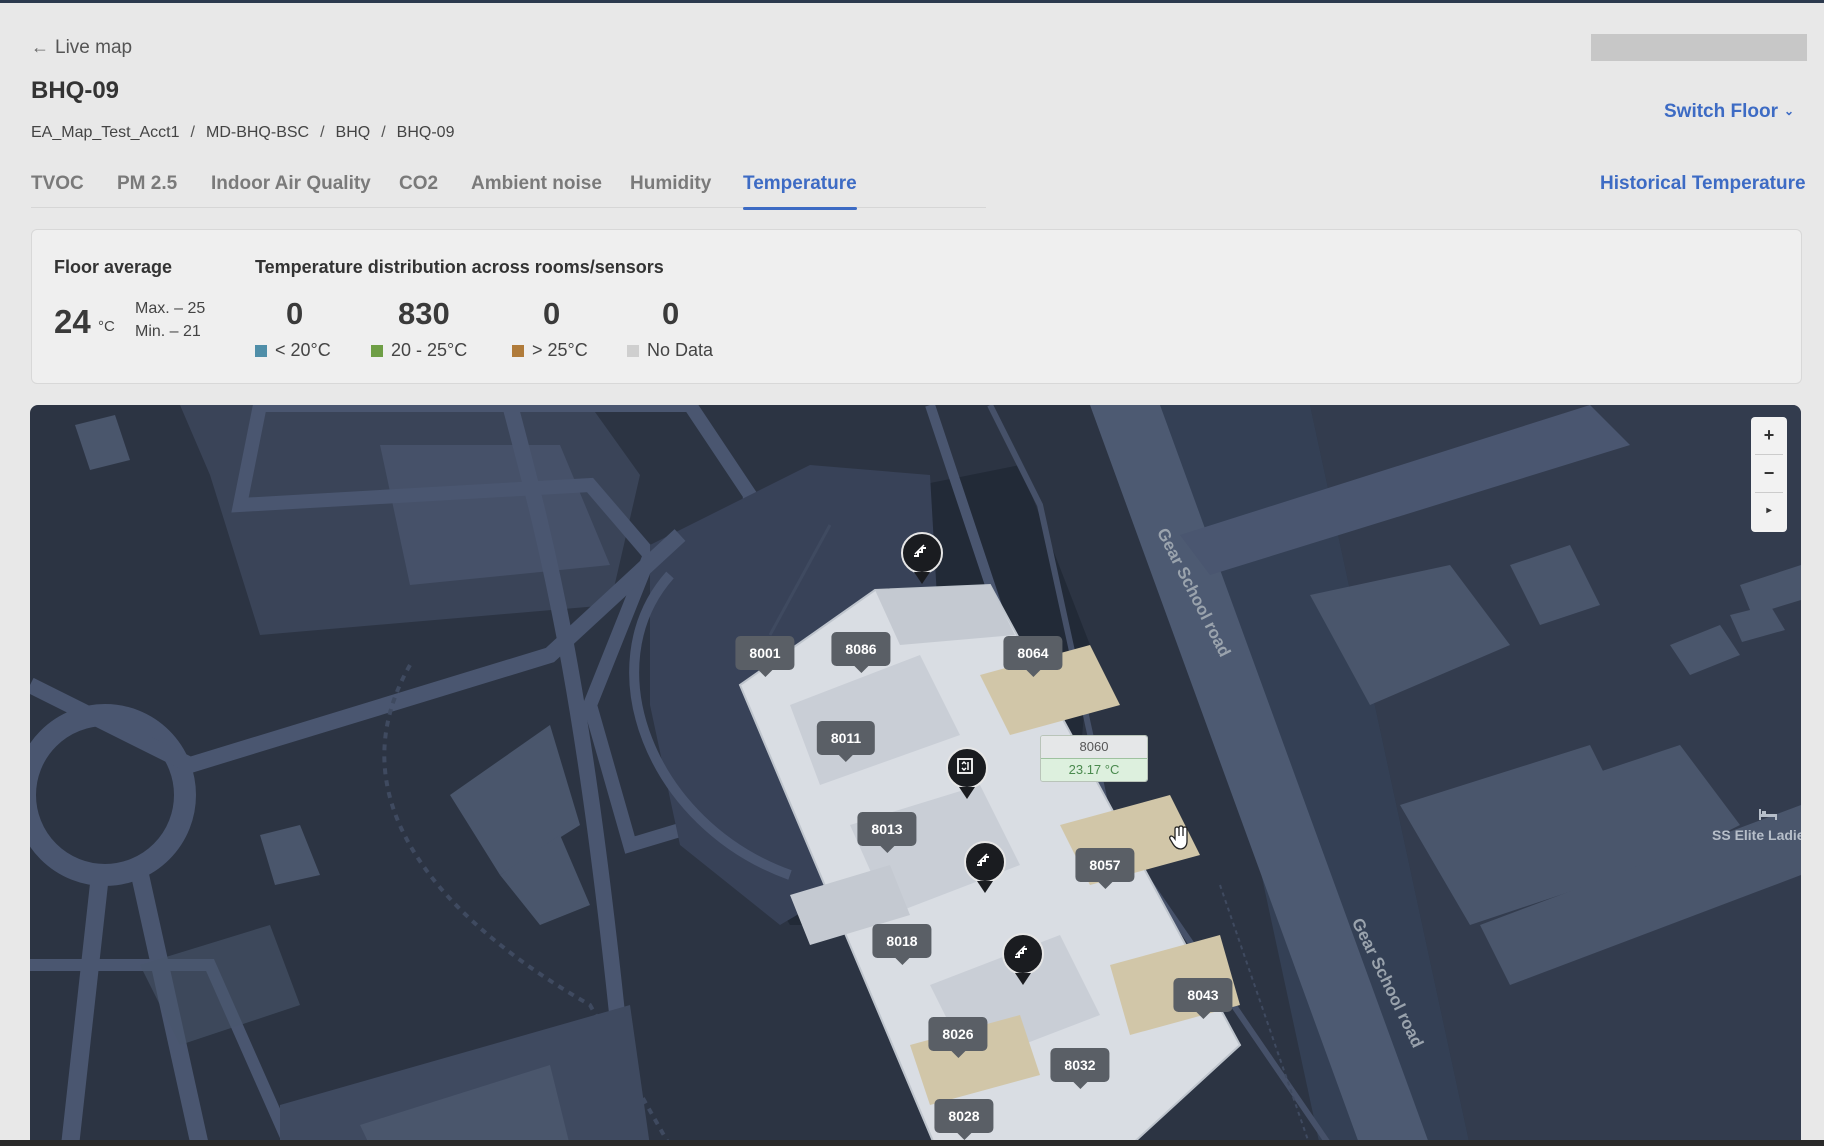 This screenshot has height=1146, width=1824. Describe the element at coordinates (72, 321) in the screenshot. I see `floor-average-value: 24` at that location.